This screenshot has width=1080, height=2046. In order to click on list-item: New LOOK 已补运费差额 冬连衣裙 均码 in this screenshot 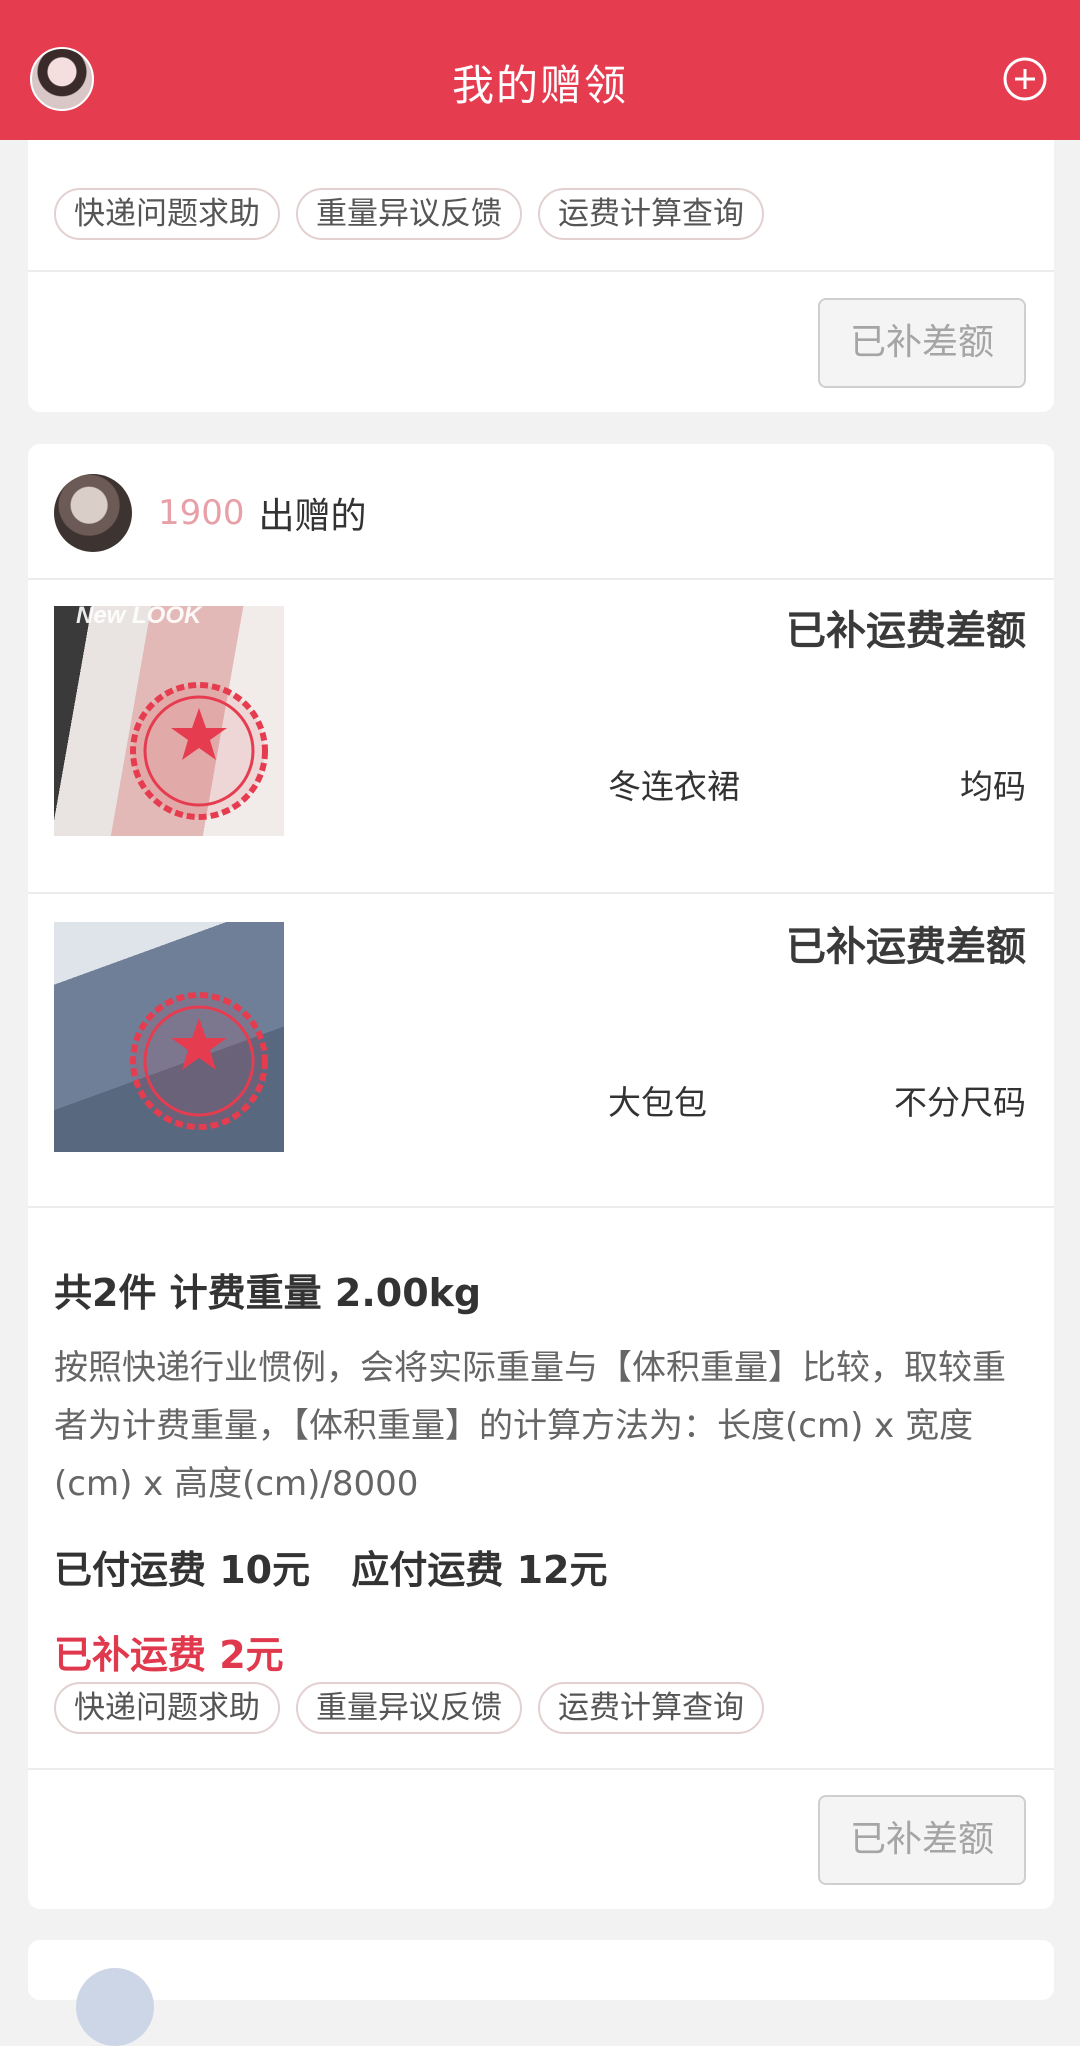, I will do `click(541, 736)`.